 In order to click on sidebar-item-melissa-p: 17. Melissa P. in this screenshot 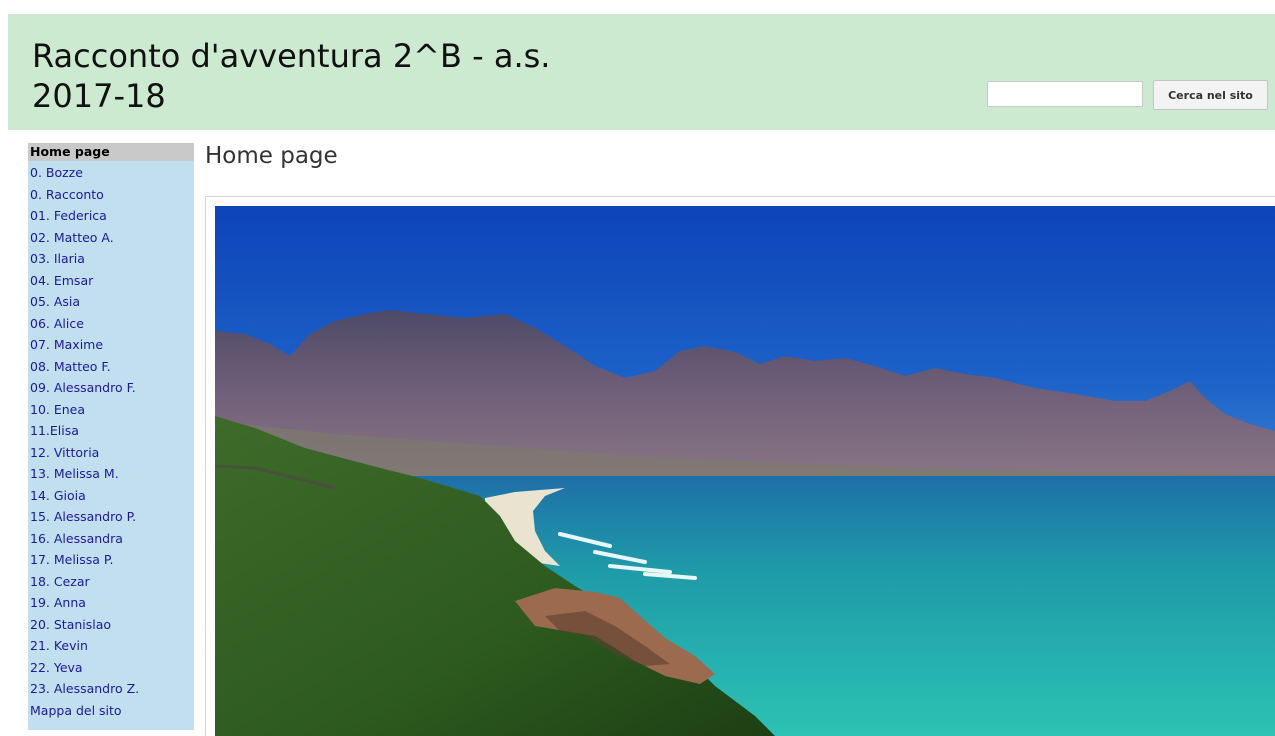, I will do `click(111, 560)`.